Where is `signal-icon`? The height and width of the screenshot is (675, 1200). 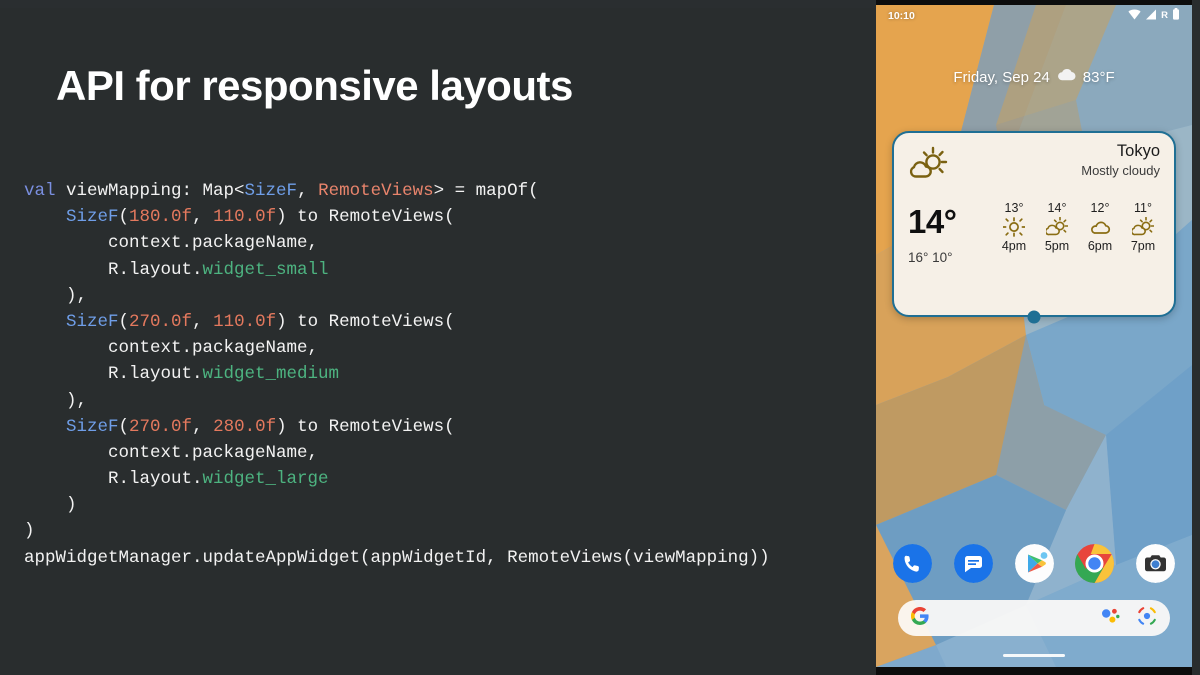 signal-icon is located at coordinates (1151, 16).